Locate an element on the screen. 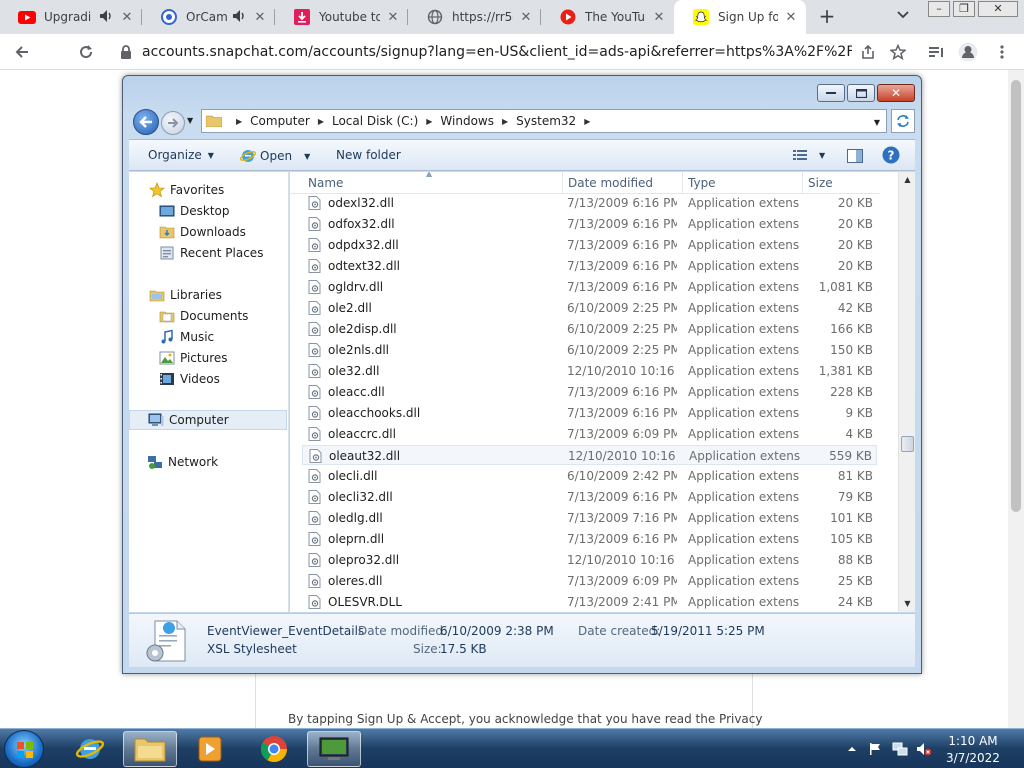  organize-button: Organize ▼ is located at coordinates (181, 155).